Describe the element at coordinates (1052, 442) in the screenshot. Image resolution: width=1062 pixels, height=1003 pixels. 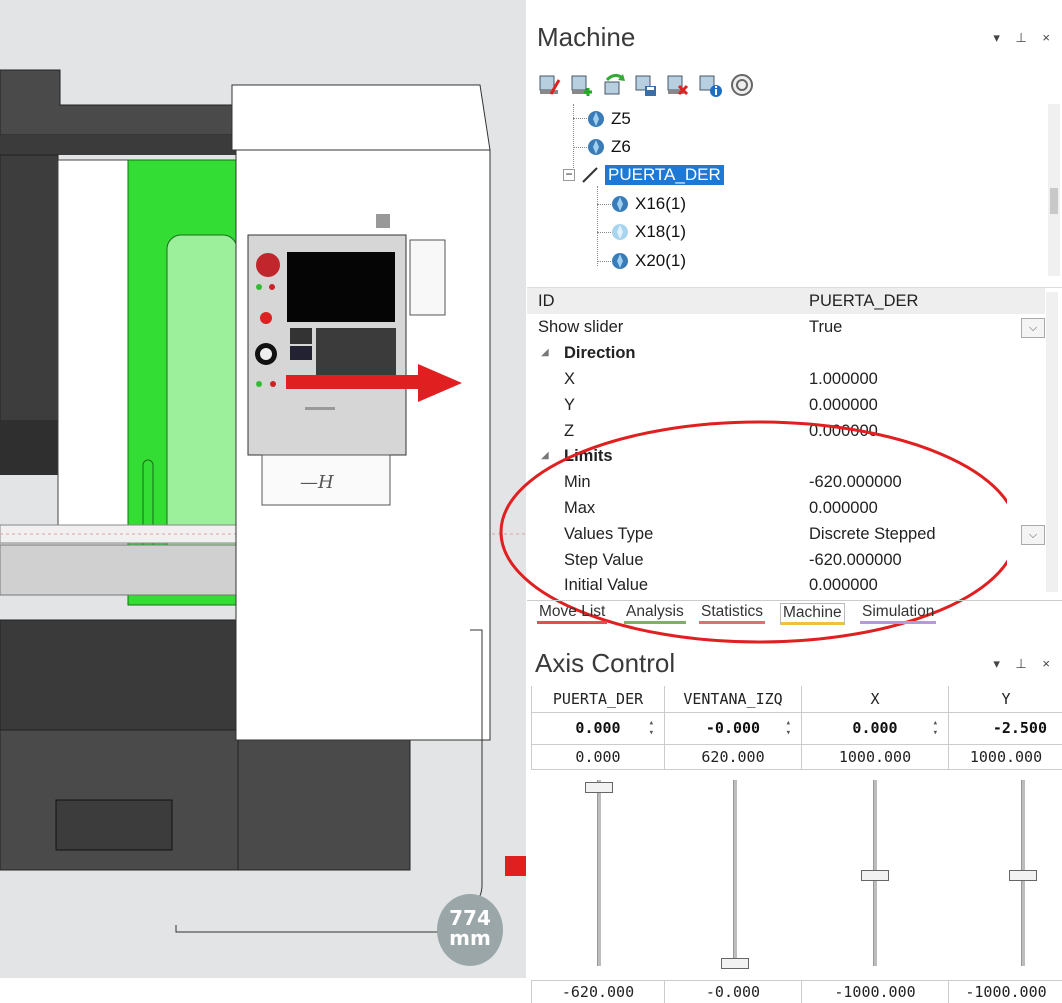
I see `property-scrollbar` at that location.